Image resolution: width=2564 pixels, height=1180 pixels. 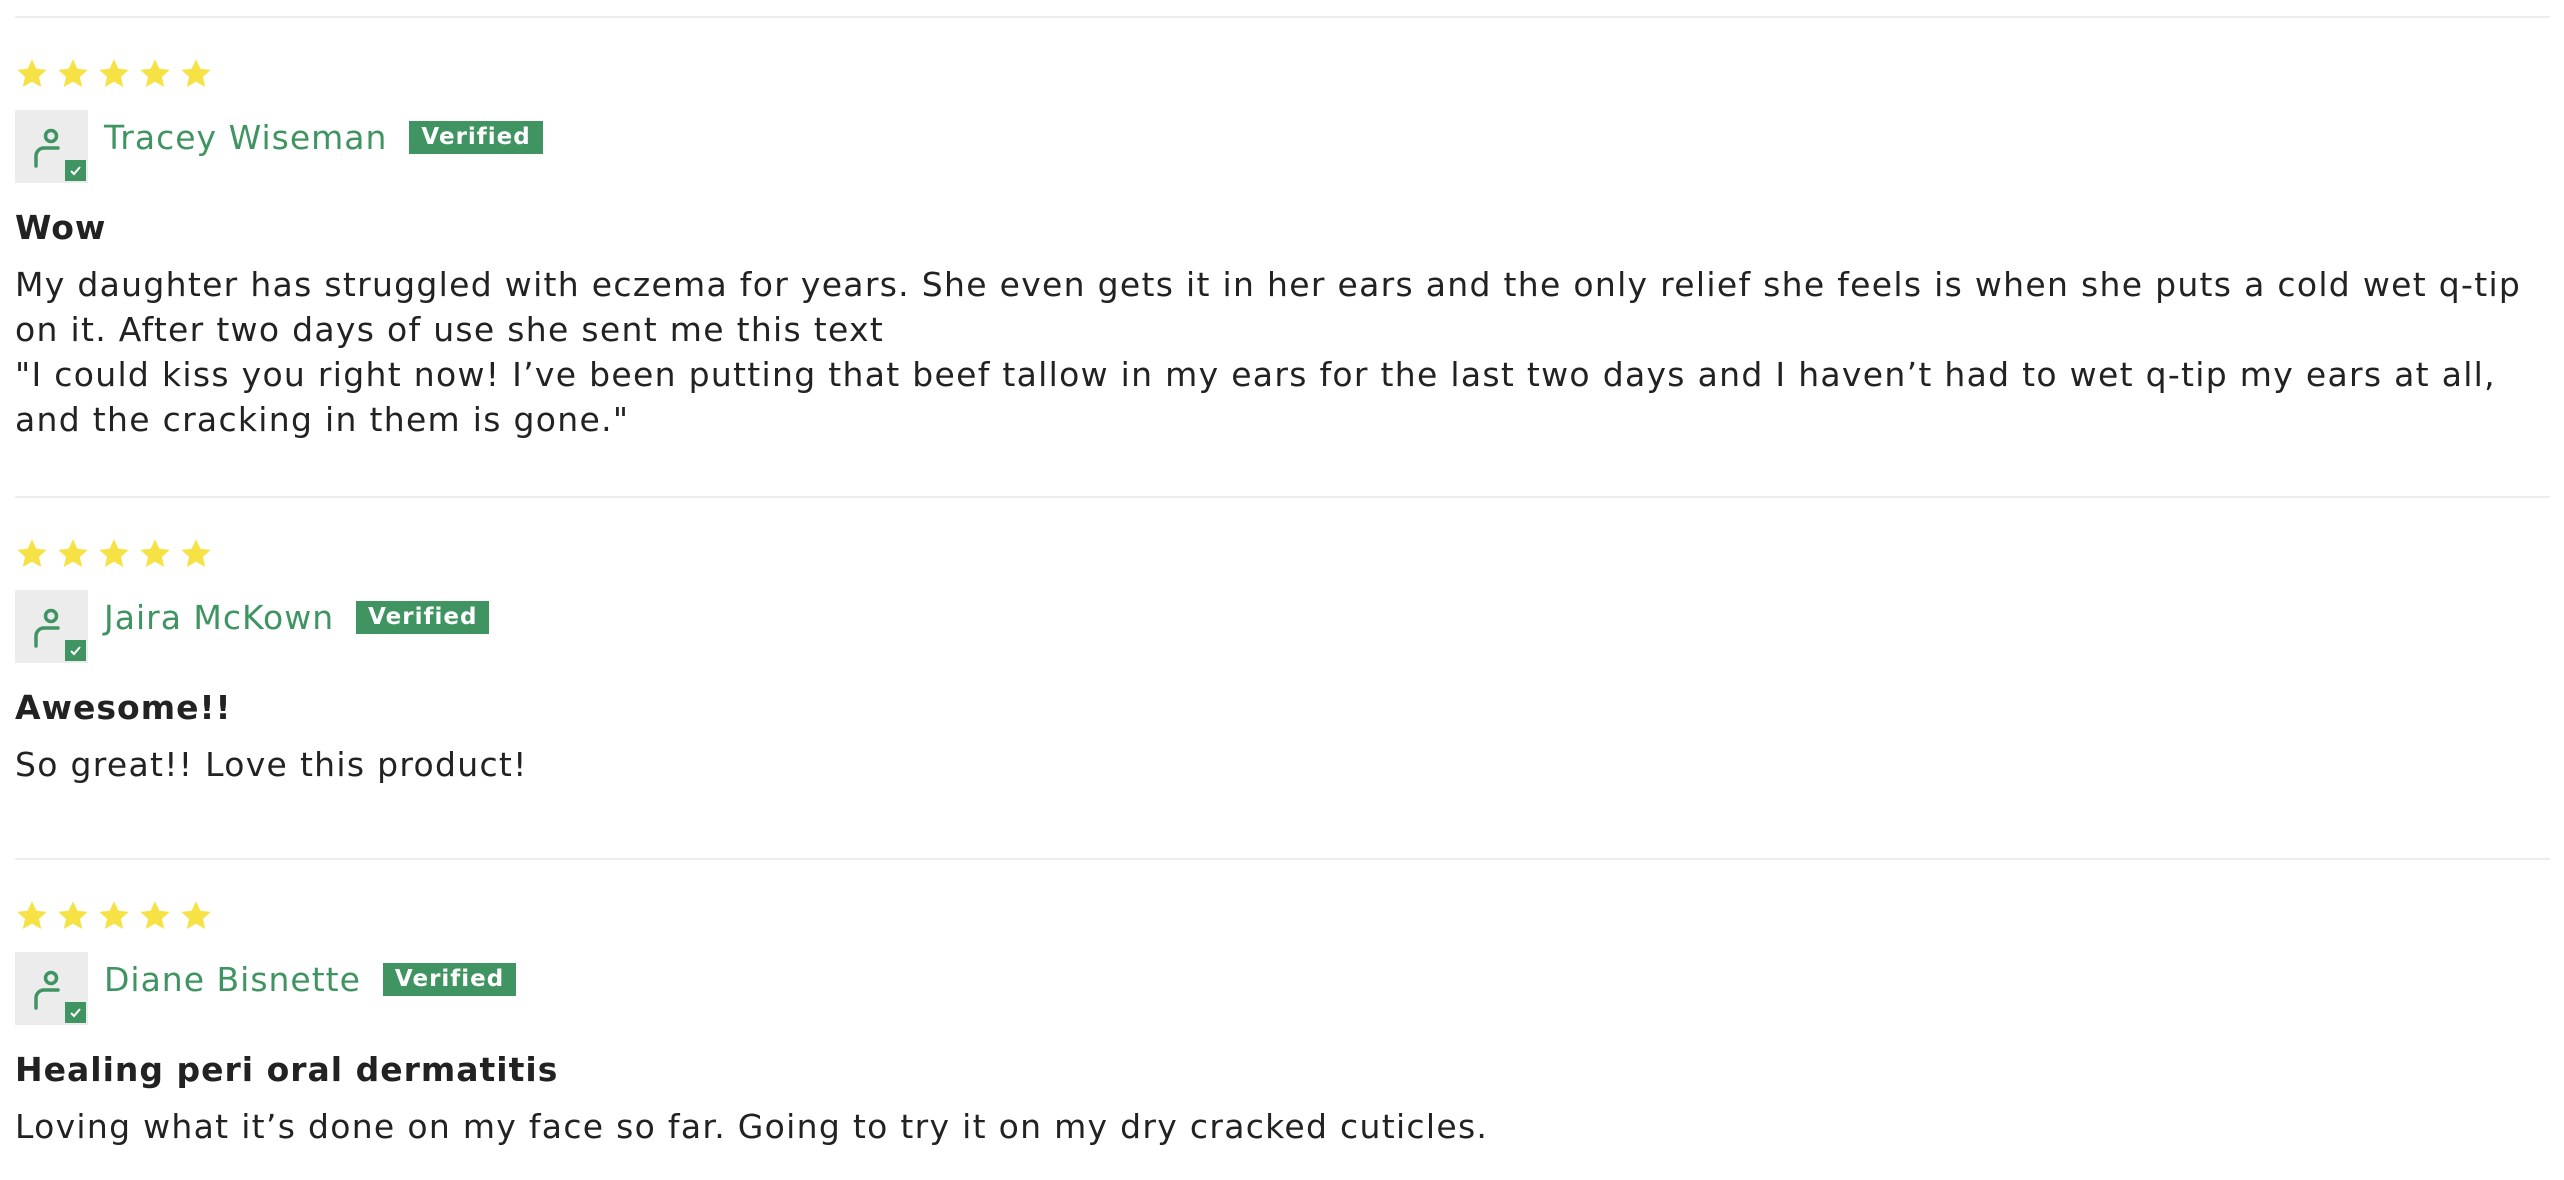 What do you see at coordinates (232, 979) in the screenshot?
I see `review-author-name: Diane Bisnette` at bounding box center [232, 979].